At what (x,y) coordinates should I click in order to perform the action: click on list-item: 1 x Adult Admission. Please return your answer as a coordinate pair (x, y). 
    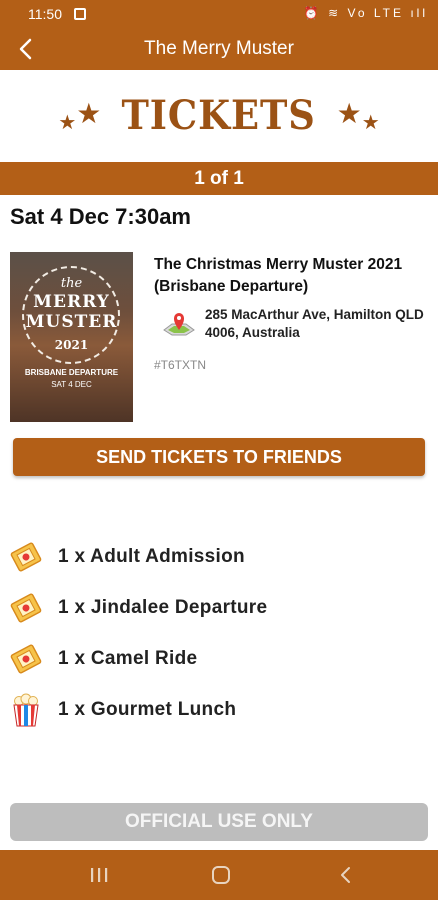
    Looking at the image, I should click on (220, 557).